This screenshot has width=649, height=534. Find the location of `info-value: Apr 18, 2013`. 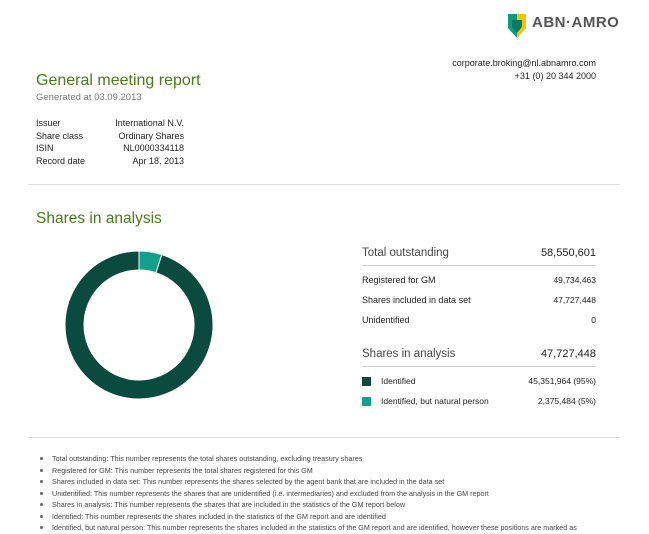

info-value: Apr 18, 2013 is located at coordinates (158, 160).